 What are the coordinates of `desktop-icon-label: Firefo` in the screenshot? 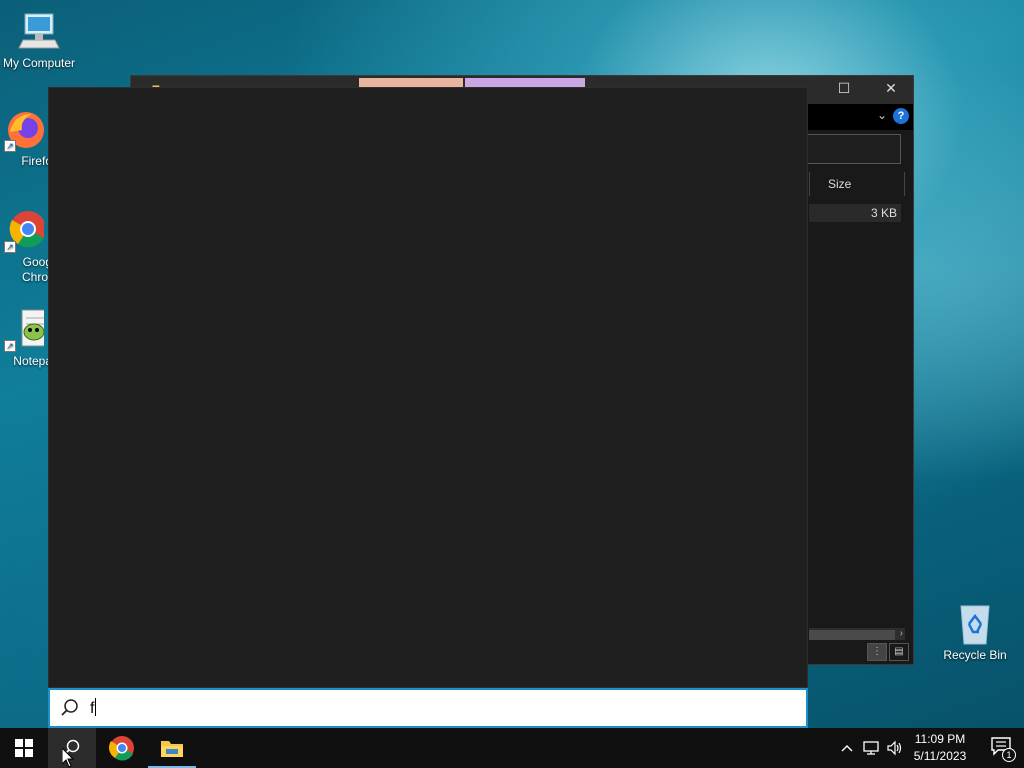 It's located at (36, 161).